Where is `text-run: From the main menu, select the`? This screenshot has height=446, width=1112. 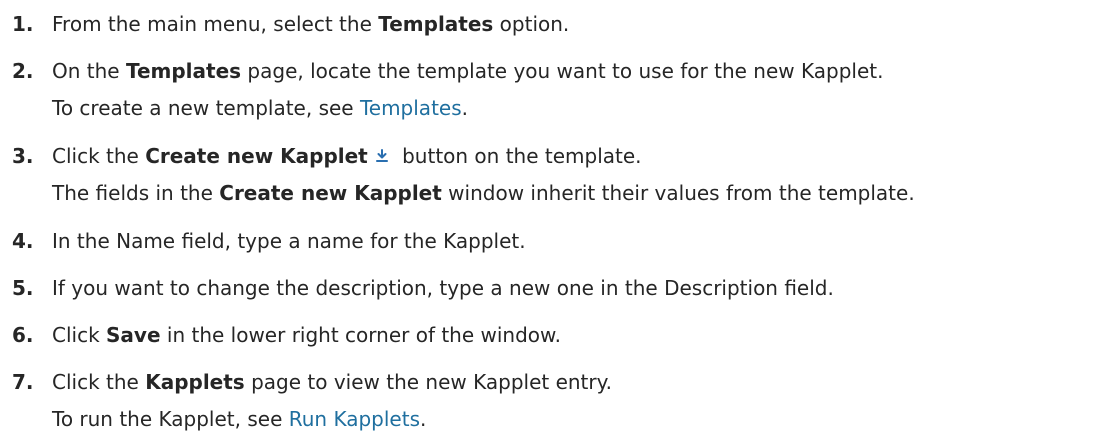
text-run: From the main menu, select the is located at coordinates (215, 24).